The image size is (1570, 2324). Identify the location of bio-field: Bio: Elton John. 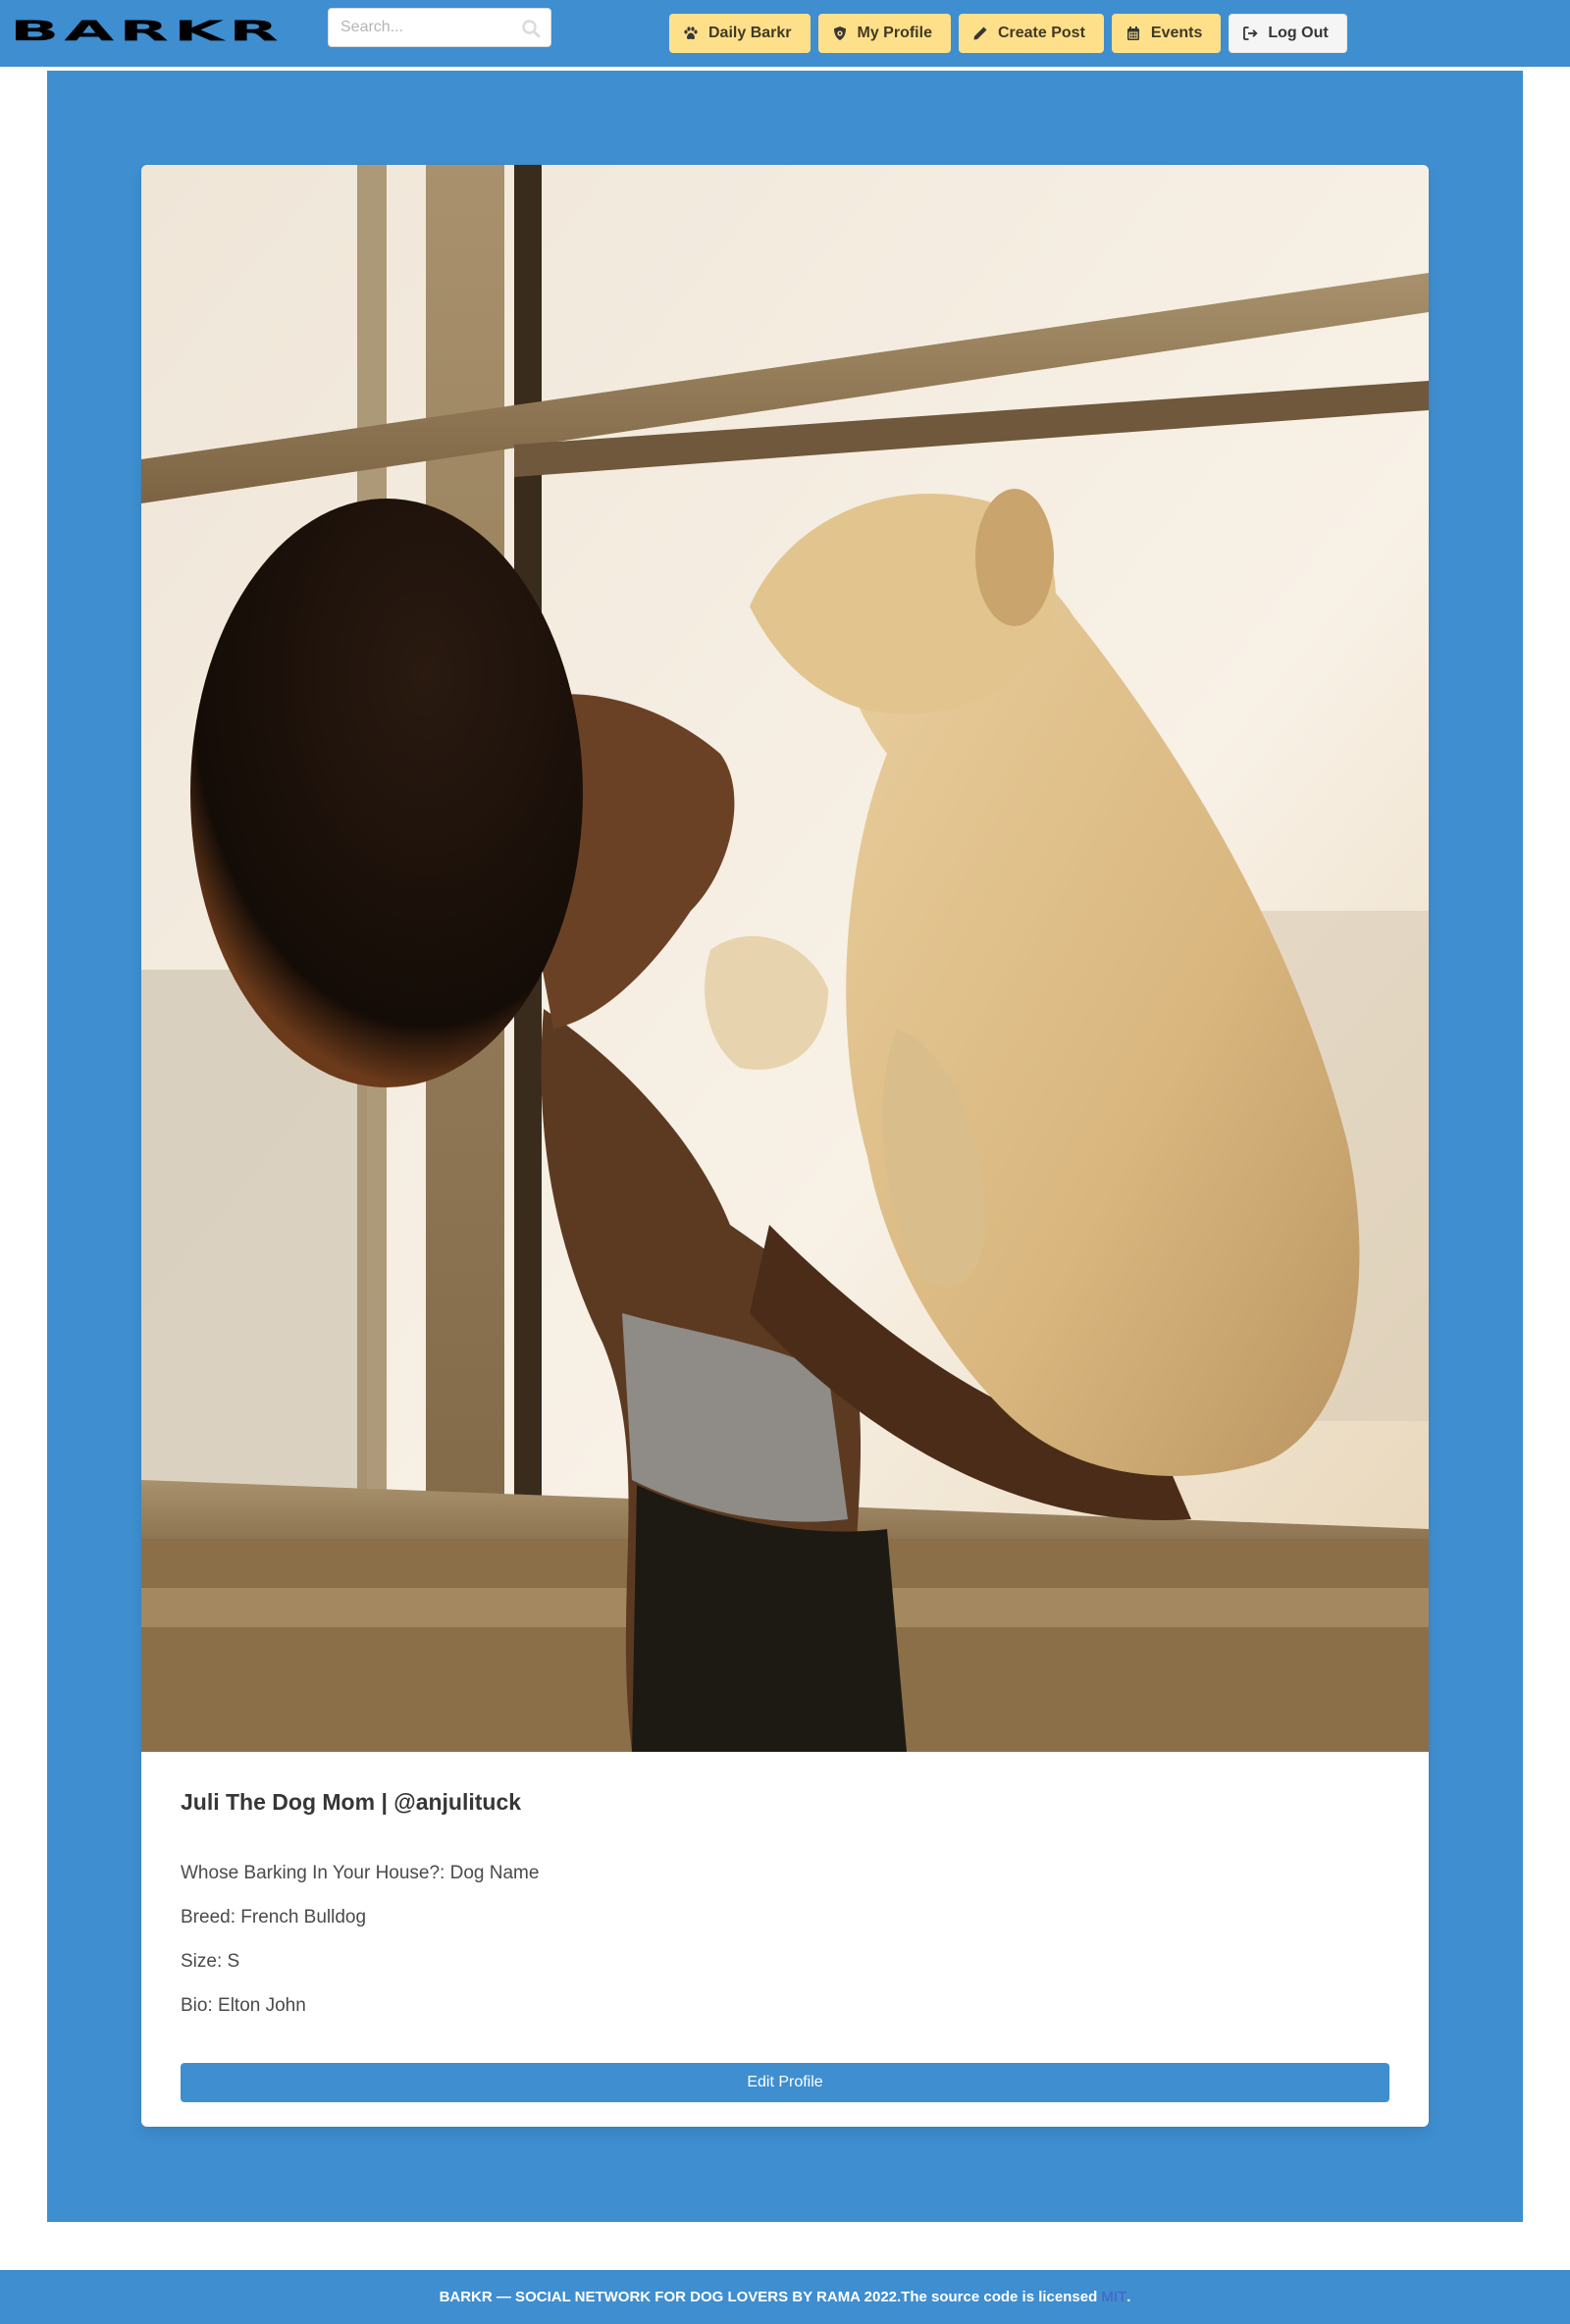
(243, 2005).